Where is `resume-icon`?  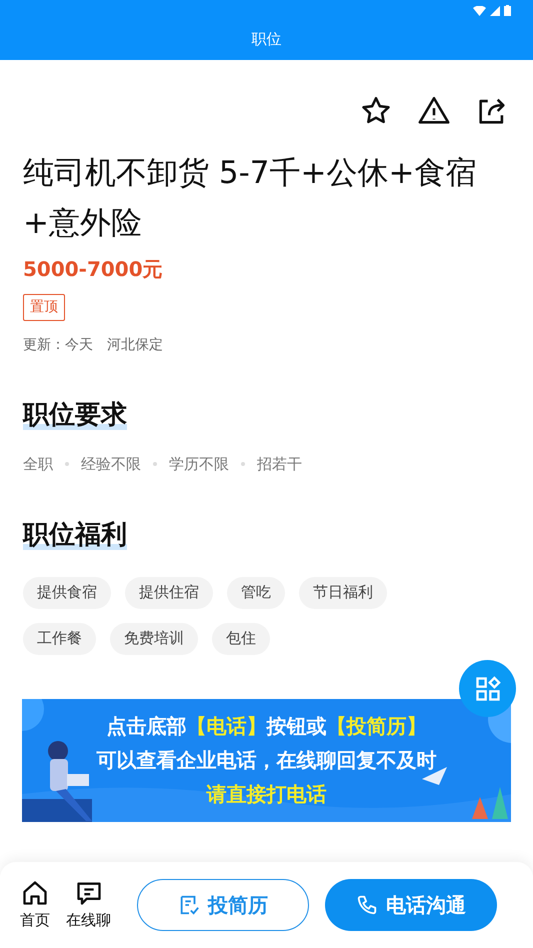
resume-icon is located at coordinates (189, 905).